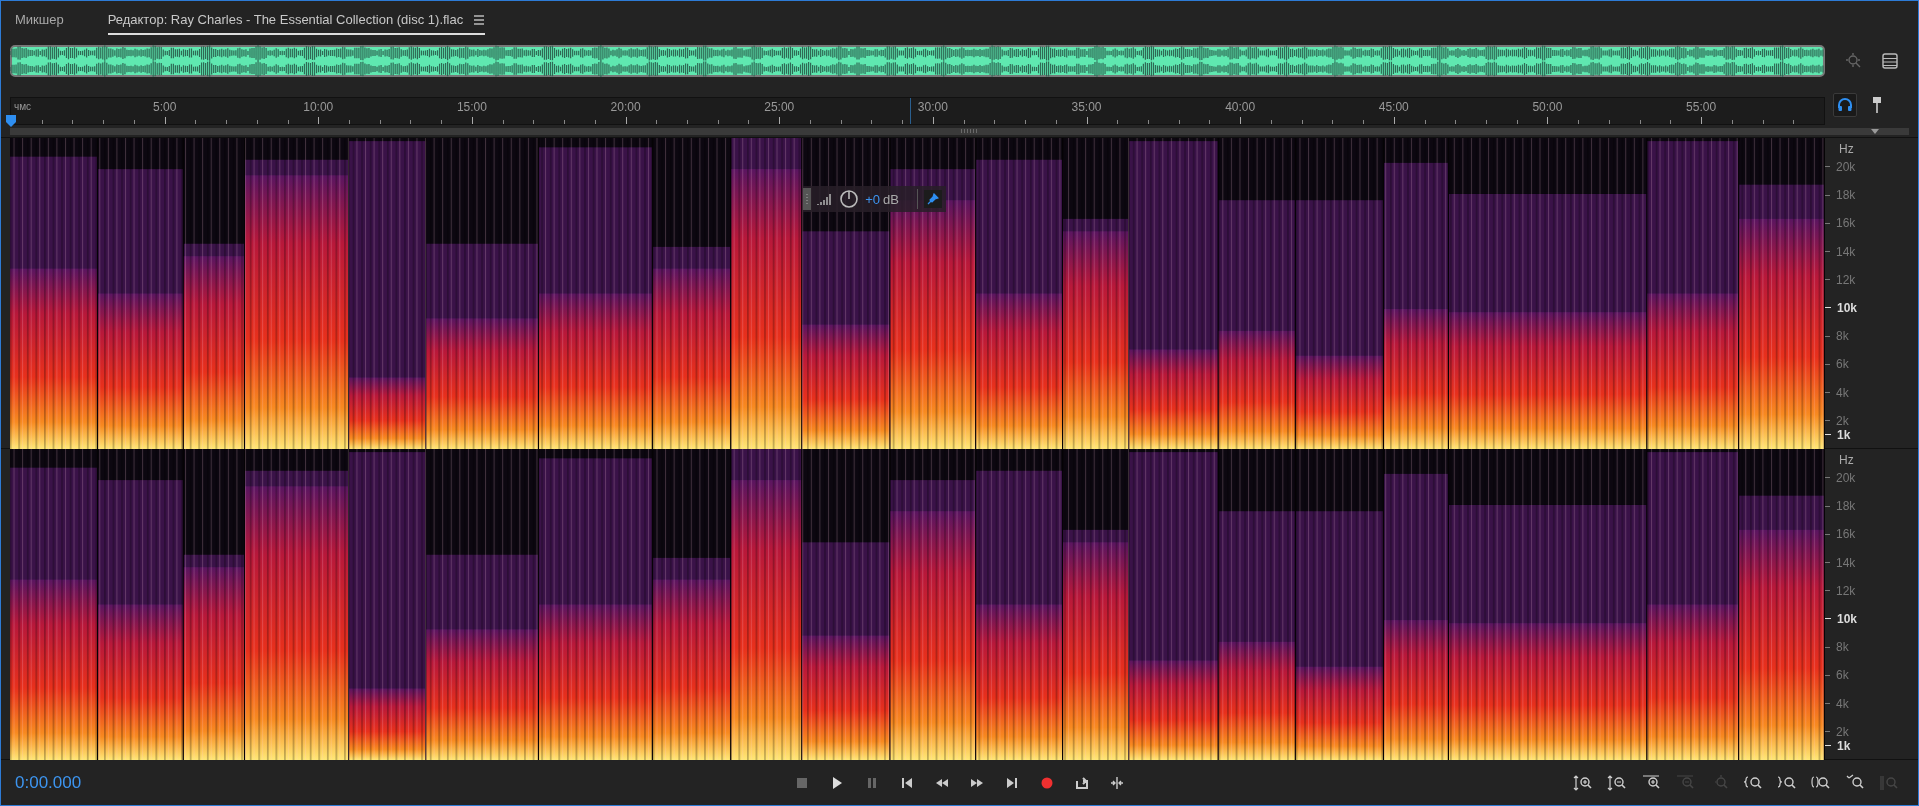 Image resolution: width=1919 pixels, height=806 pixels. Describe the element at coordinates (890, 199) in the screenshot. I see `volume-unit: dB` at that location.